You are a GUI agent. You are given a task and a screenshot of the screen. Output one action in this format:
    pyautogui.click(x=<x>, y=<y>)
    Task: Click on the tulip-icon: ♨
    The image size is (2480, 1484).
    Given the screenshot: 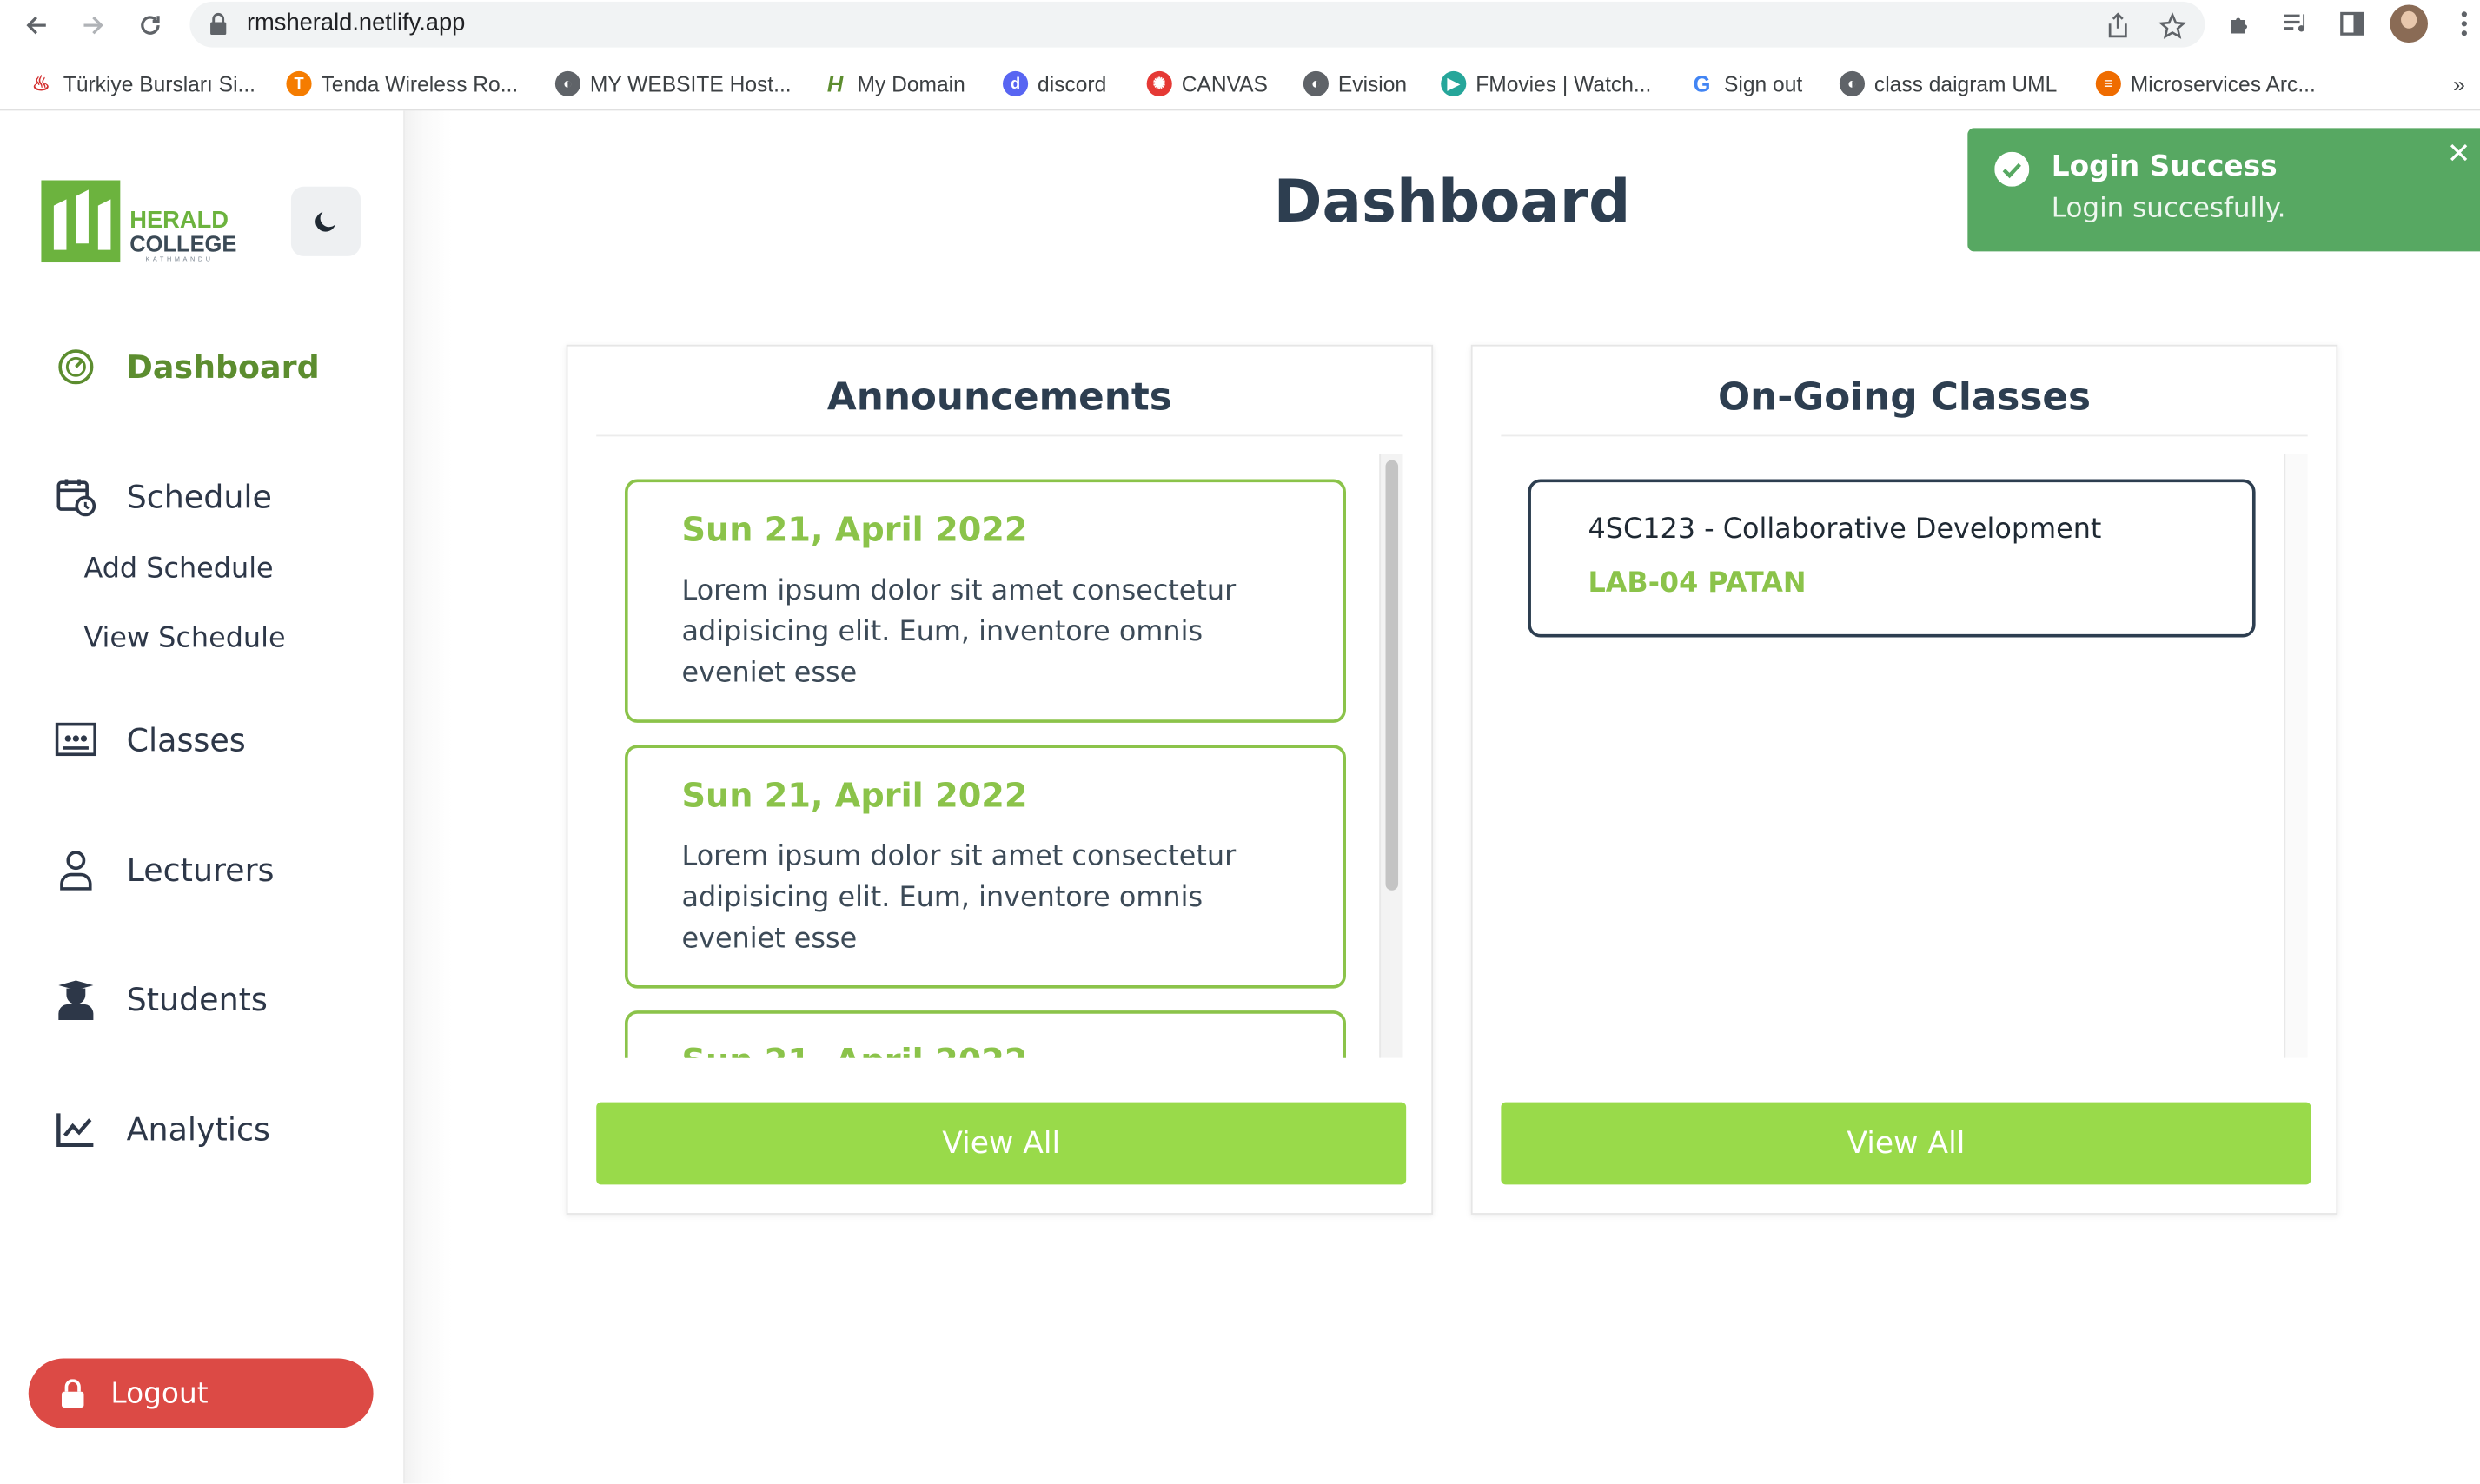 What is the action you would take?
    pyautogui.click(x=41, y=83)
    